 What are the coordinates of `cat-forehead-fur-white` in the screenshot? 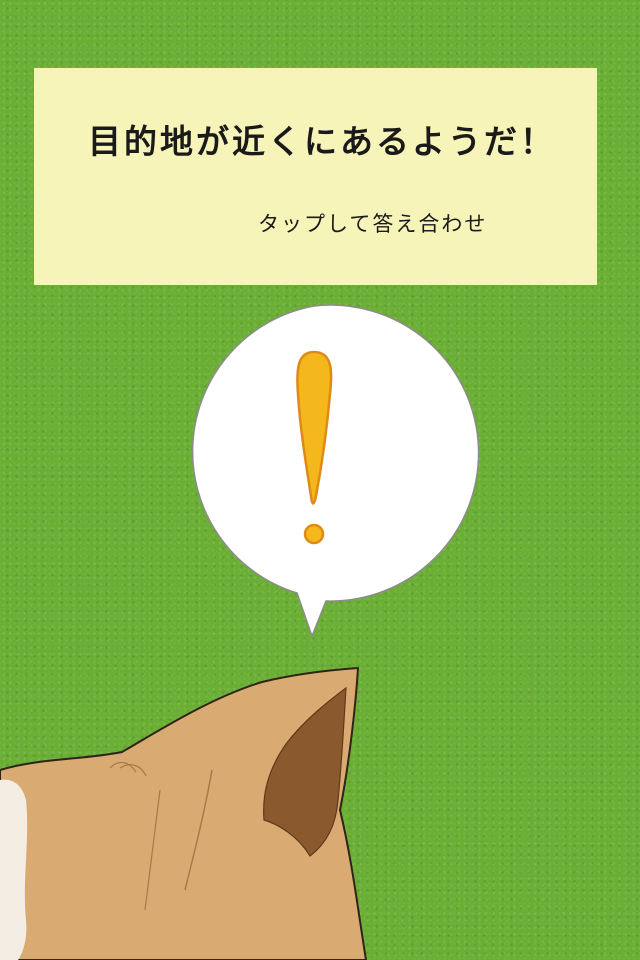 It's located at (14, 869).